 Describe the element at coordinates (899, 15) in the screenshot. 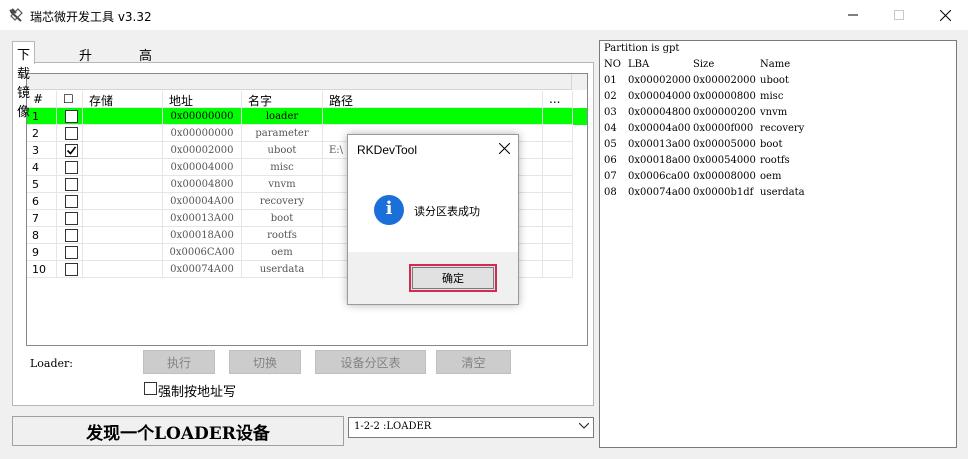

I see `maximize-button` at that location.